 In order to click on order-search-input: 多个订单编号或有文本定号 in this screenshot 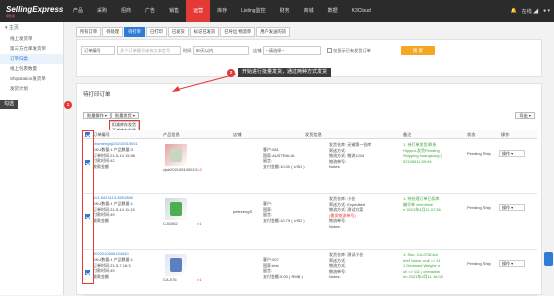, I will do `click(149, 50)`.